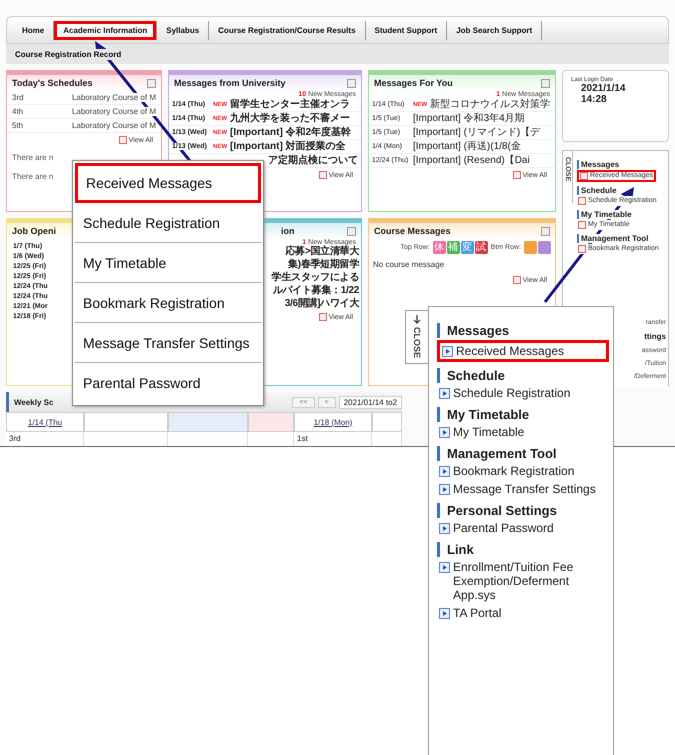 The height and width of the screenshot is (755, 675). Describe the element at coordinates (523, 351) in the screenshot. I see `menu-link: Received Messages` at that location.